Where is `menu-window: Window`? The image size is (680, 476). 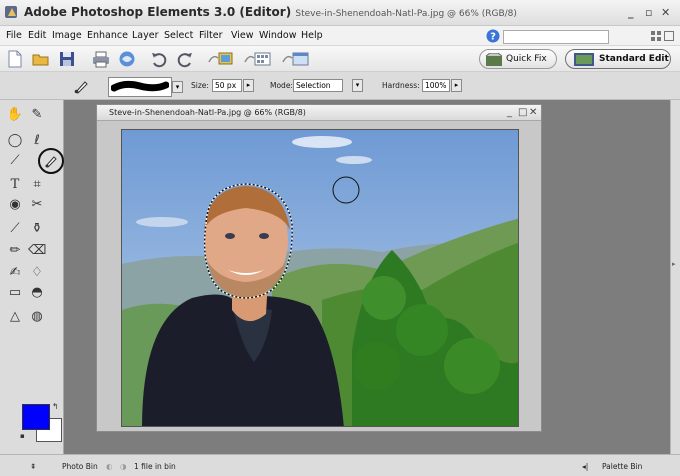 menu-window: Window is located at coordinates (277, 35).